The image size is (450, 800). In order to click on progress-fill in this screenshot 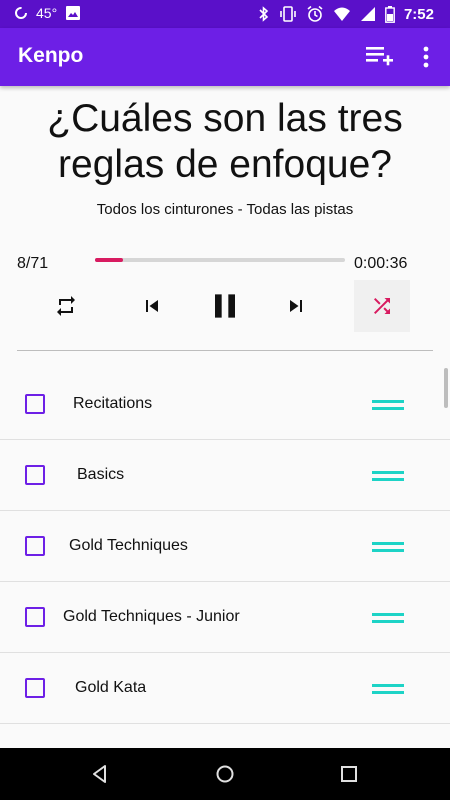, I will do `click(109, 260)`.